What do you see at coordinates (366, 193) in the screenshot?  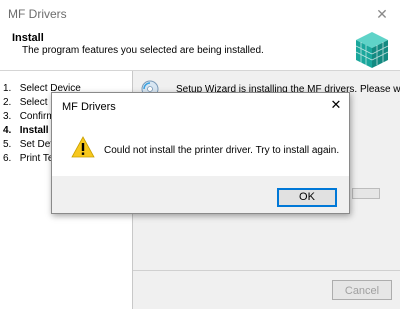 I see `progress-bar` at bounding box center [366, 193].